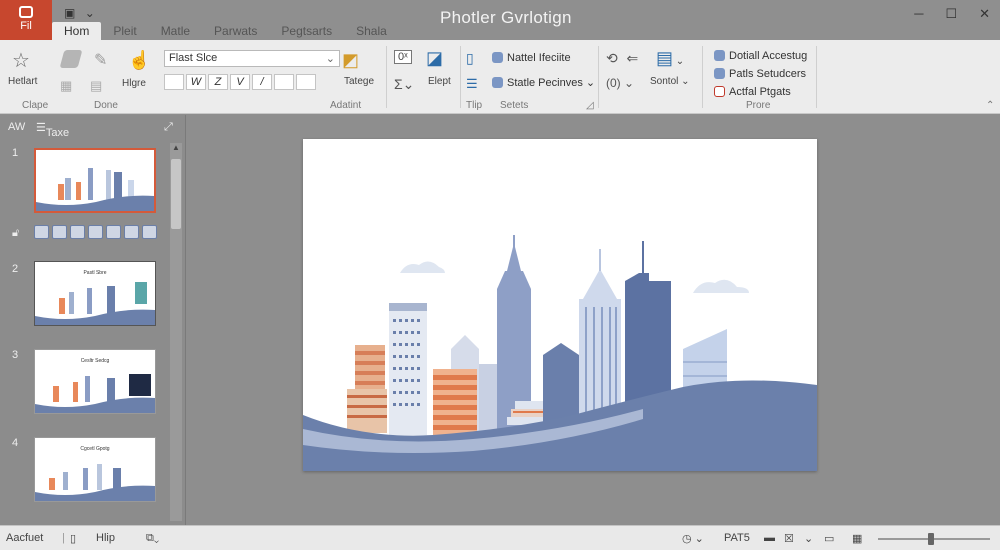  Describe the element at coordinates (95, 381) in the screenshot. I see `slide-thumbnail-3: Cesltr Sedcg` at that location.